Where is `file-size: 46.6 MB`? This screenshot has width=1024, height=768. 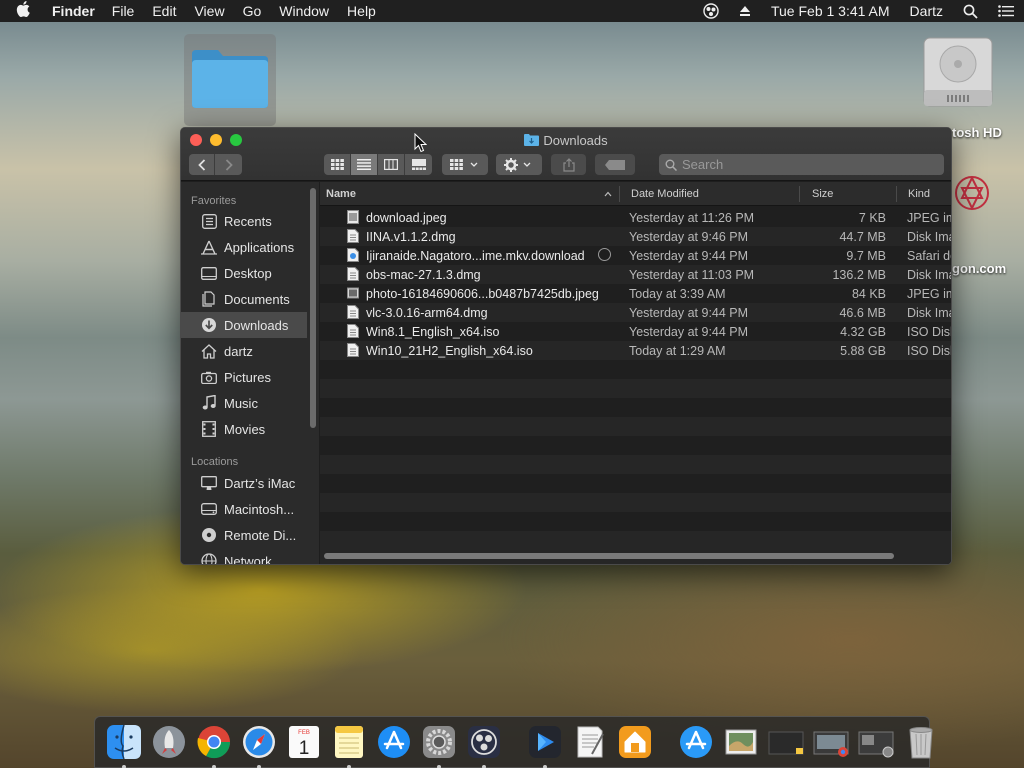 file-size: 46.6 MB is located at coordinates (862, 313).